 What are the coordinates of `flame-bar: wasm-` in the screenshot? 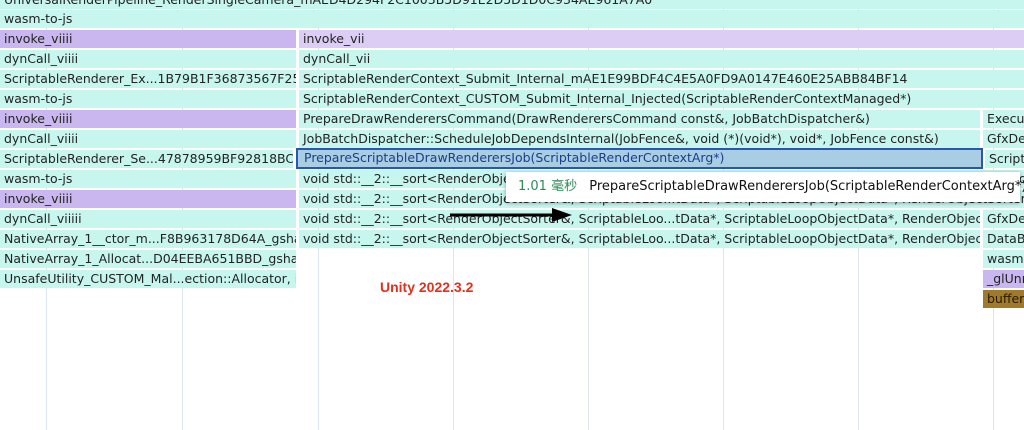 It's located at (1003, 259).